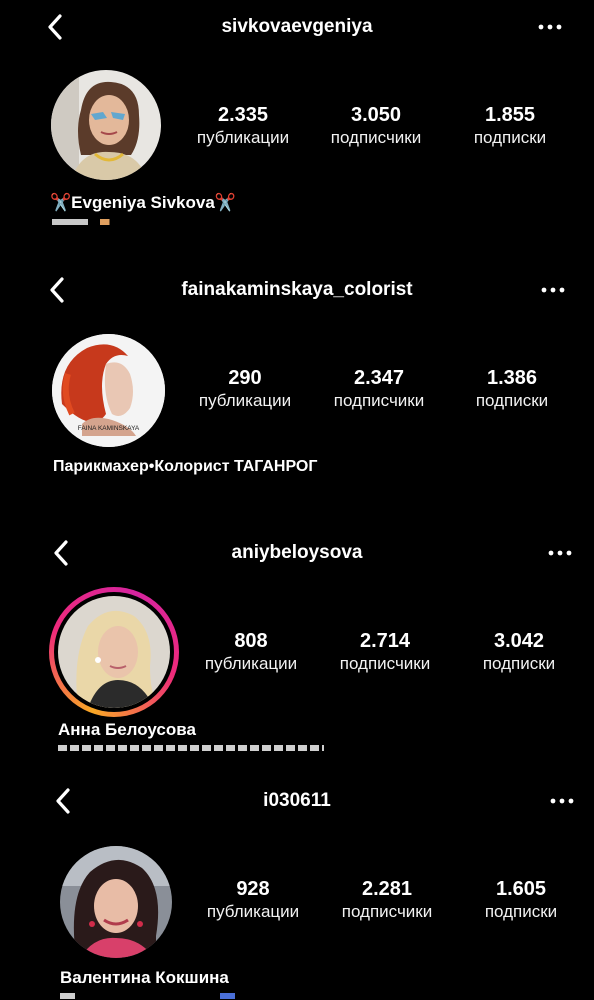 This screenshot has width=594, height=1000. I want to click on followers-count: 2.714, so click(385, 641).